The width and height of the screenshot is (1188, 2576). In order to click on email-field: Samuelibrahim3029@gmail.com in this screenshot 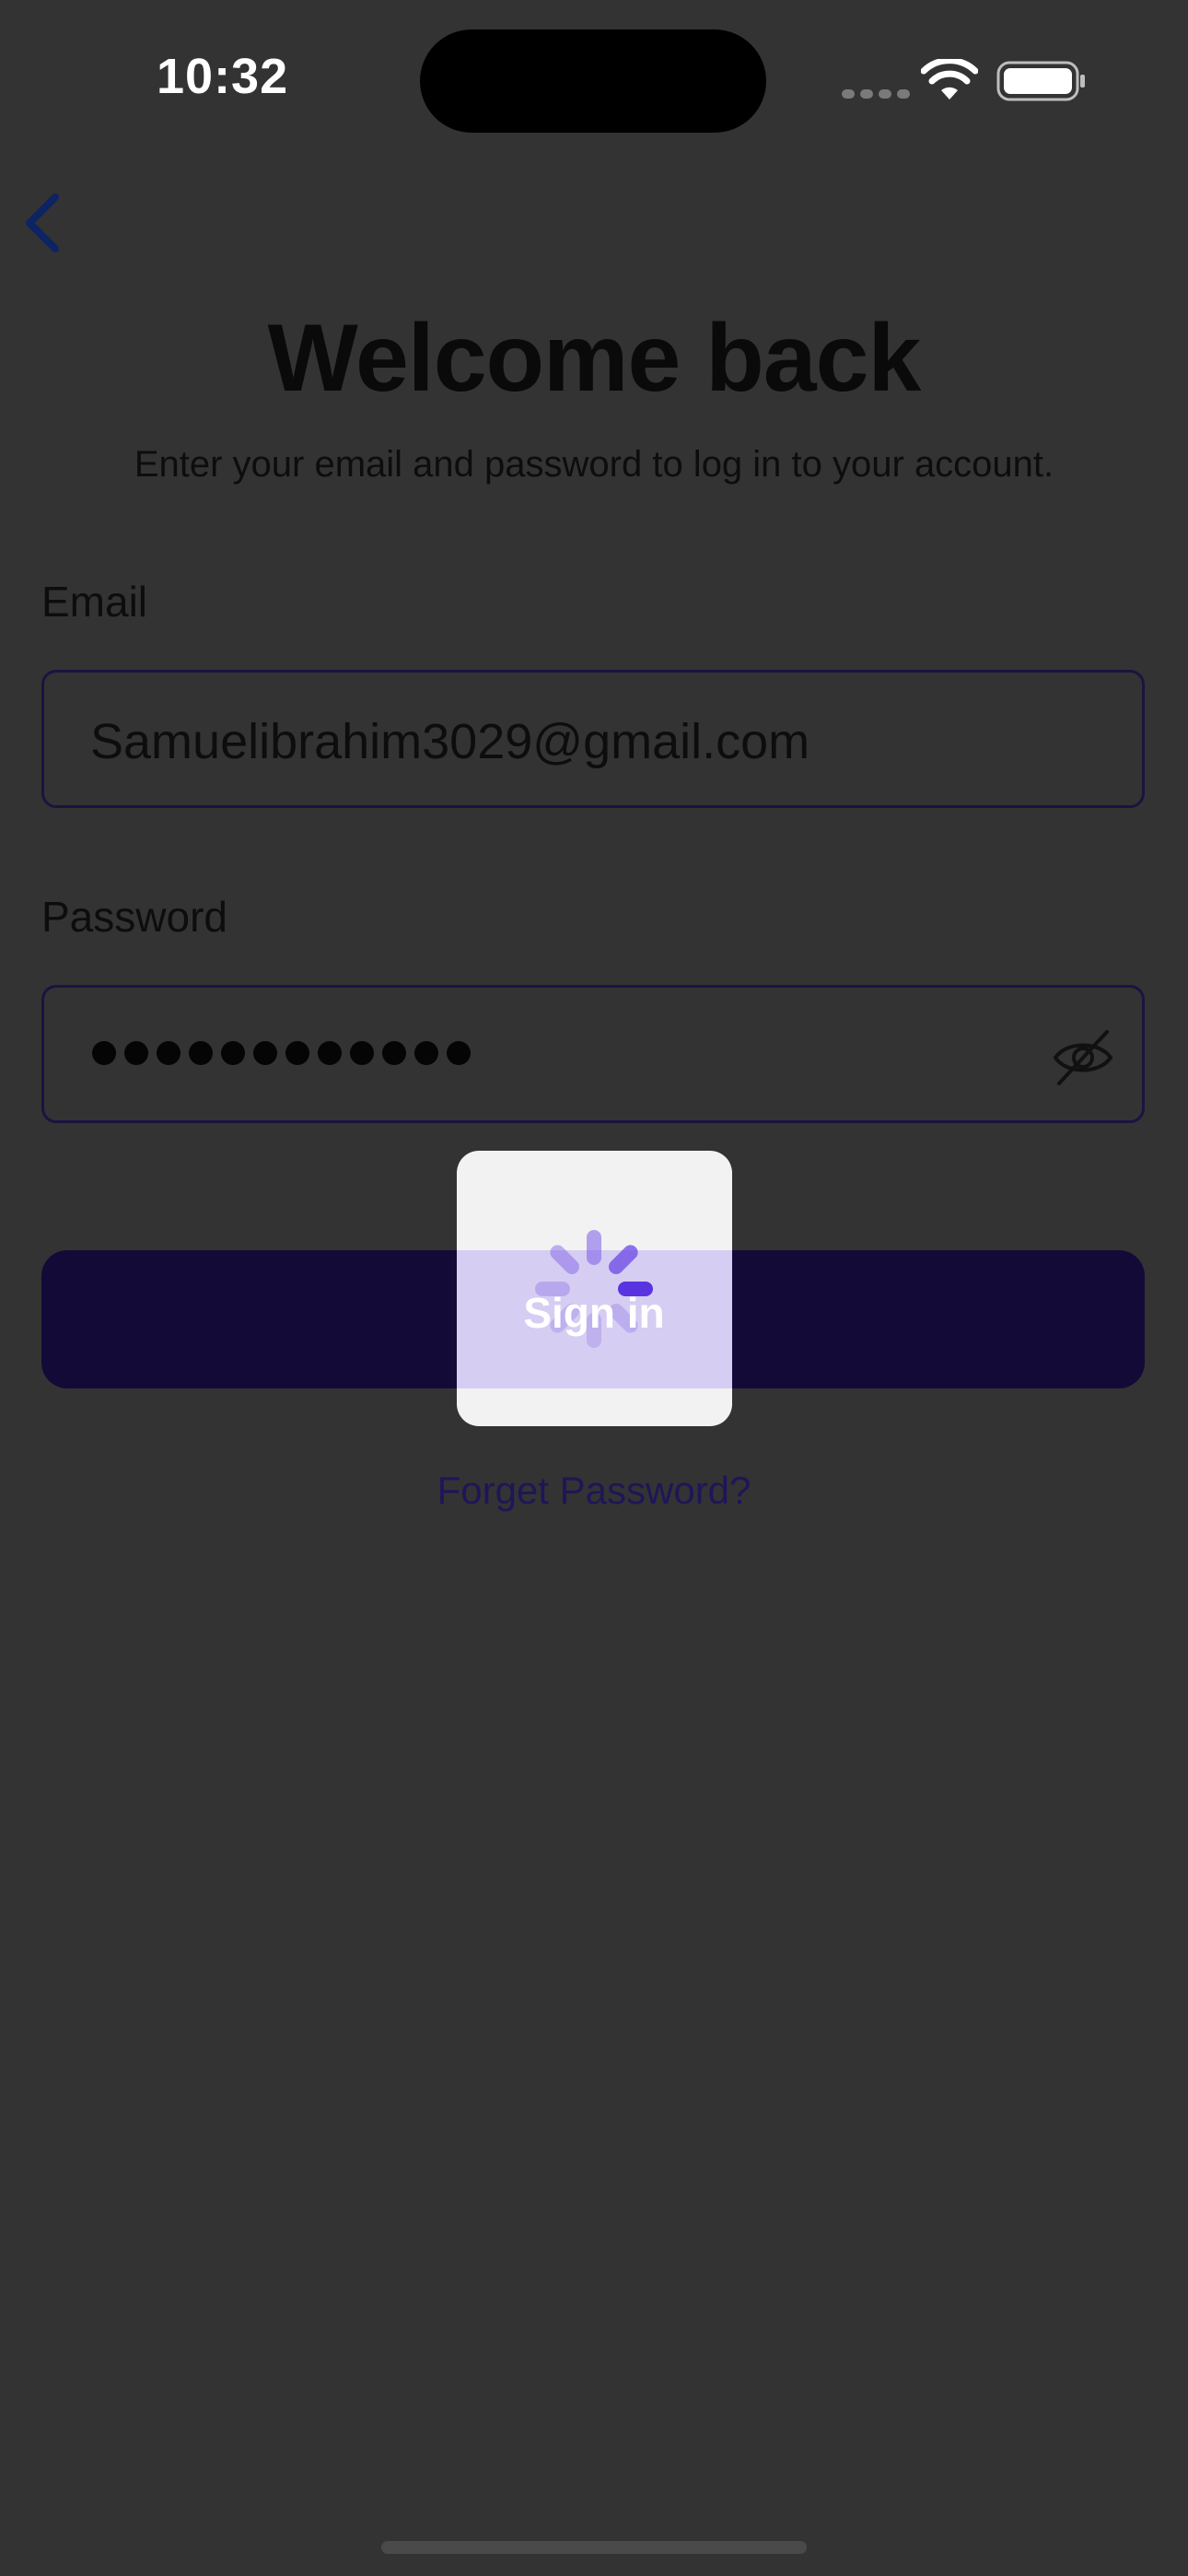, I will do `click(593, 739)`.